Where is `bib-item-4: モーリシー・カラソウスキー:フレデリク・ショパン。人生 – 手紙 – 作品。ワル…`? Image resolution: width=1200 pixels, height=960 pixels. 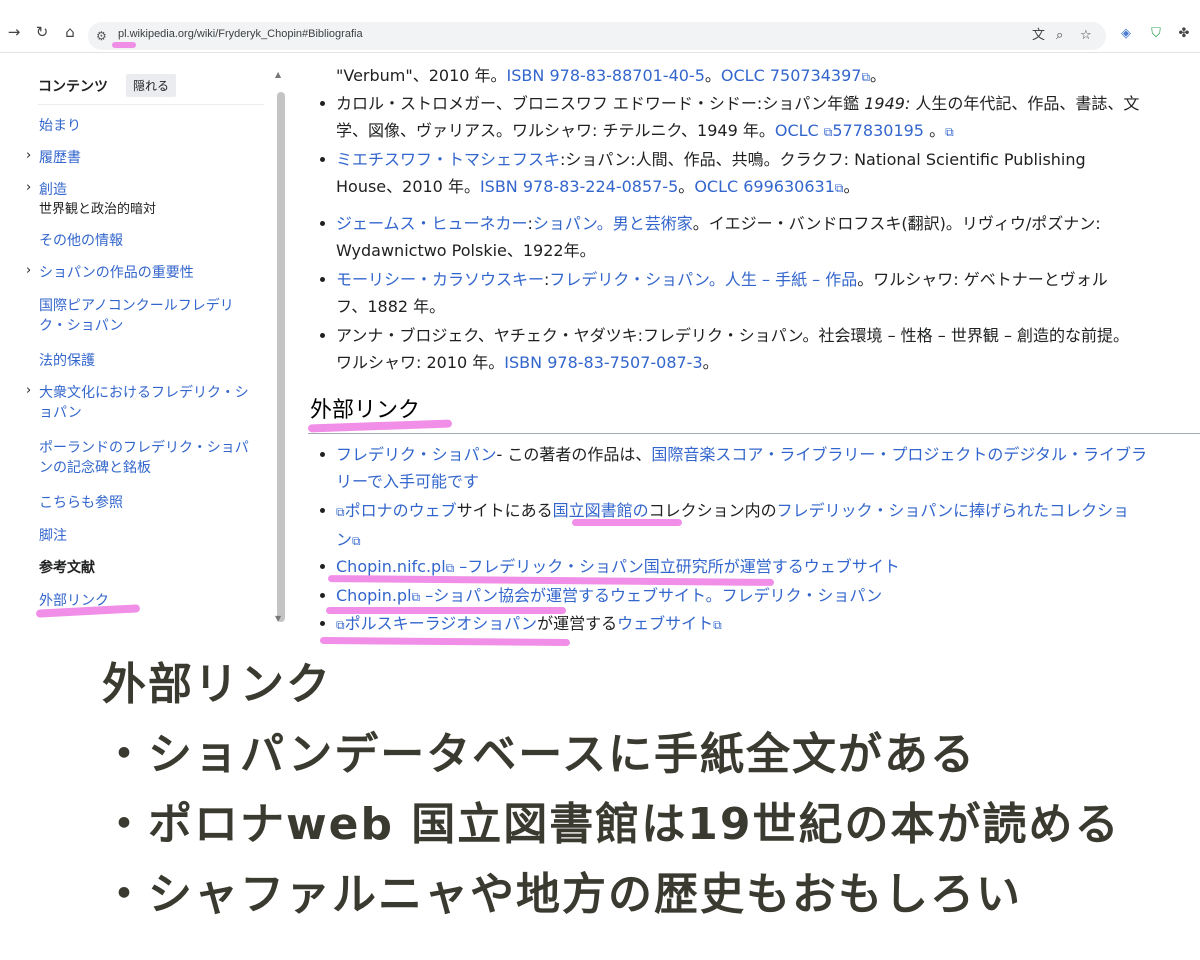 bib-item-4: モーリシー・カラソウスキー:フレデリク・ショパン。人生 – 手紙 – 作品。ワル… is located at coordinates (760, 293).